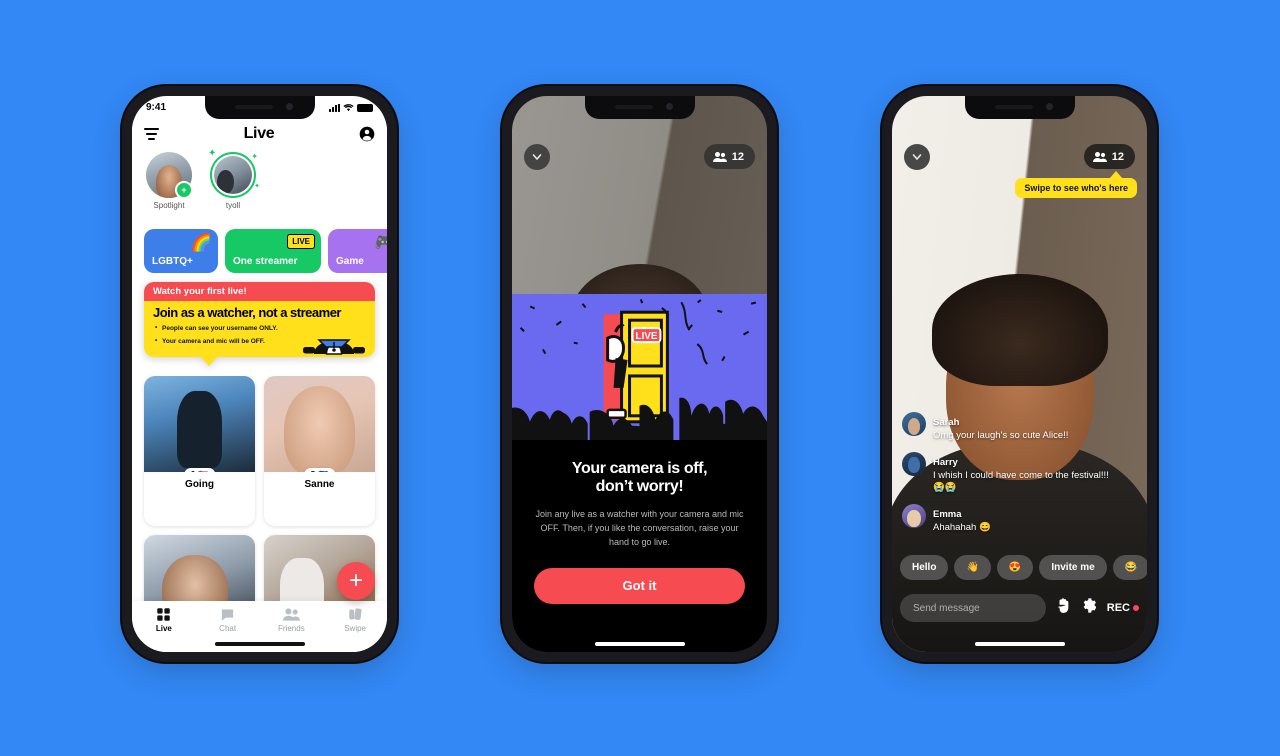 The width and height of the screenshot is (1280, 756). Describe the element at coordinates (1007, 519) in the screenshot. I see `chat-message: Emma Ahahahah 😄` at that location.